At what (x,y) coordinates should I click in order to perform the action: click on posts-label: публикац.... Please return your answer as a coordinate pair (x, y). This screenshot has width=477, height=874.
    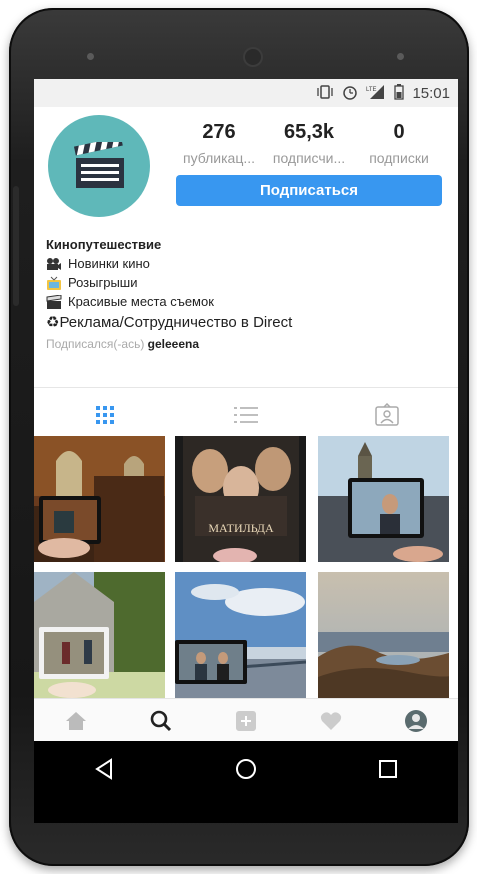
    Looking at the image, I should click on (219, 158).